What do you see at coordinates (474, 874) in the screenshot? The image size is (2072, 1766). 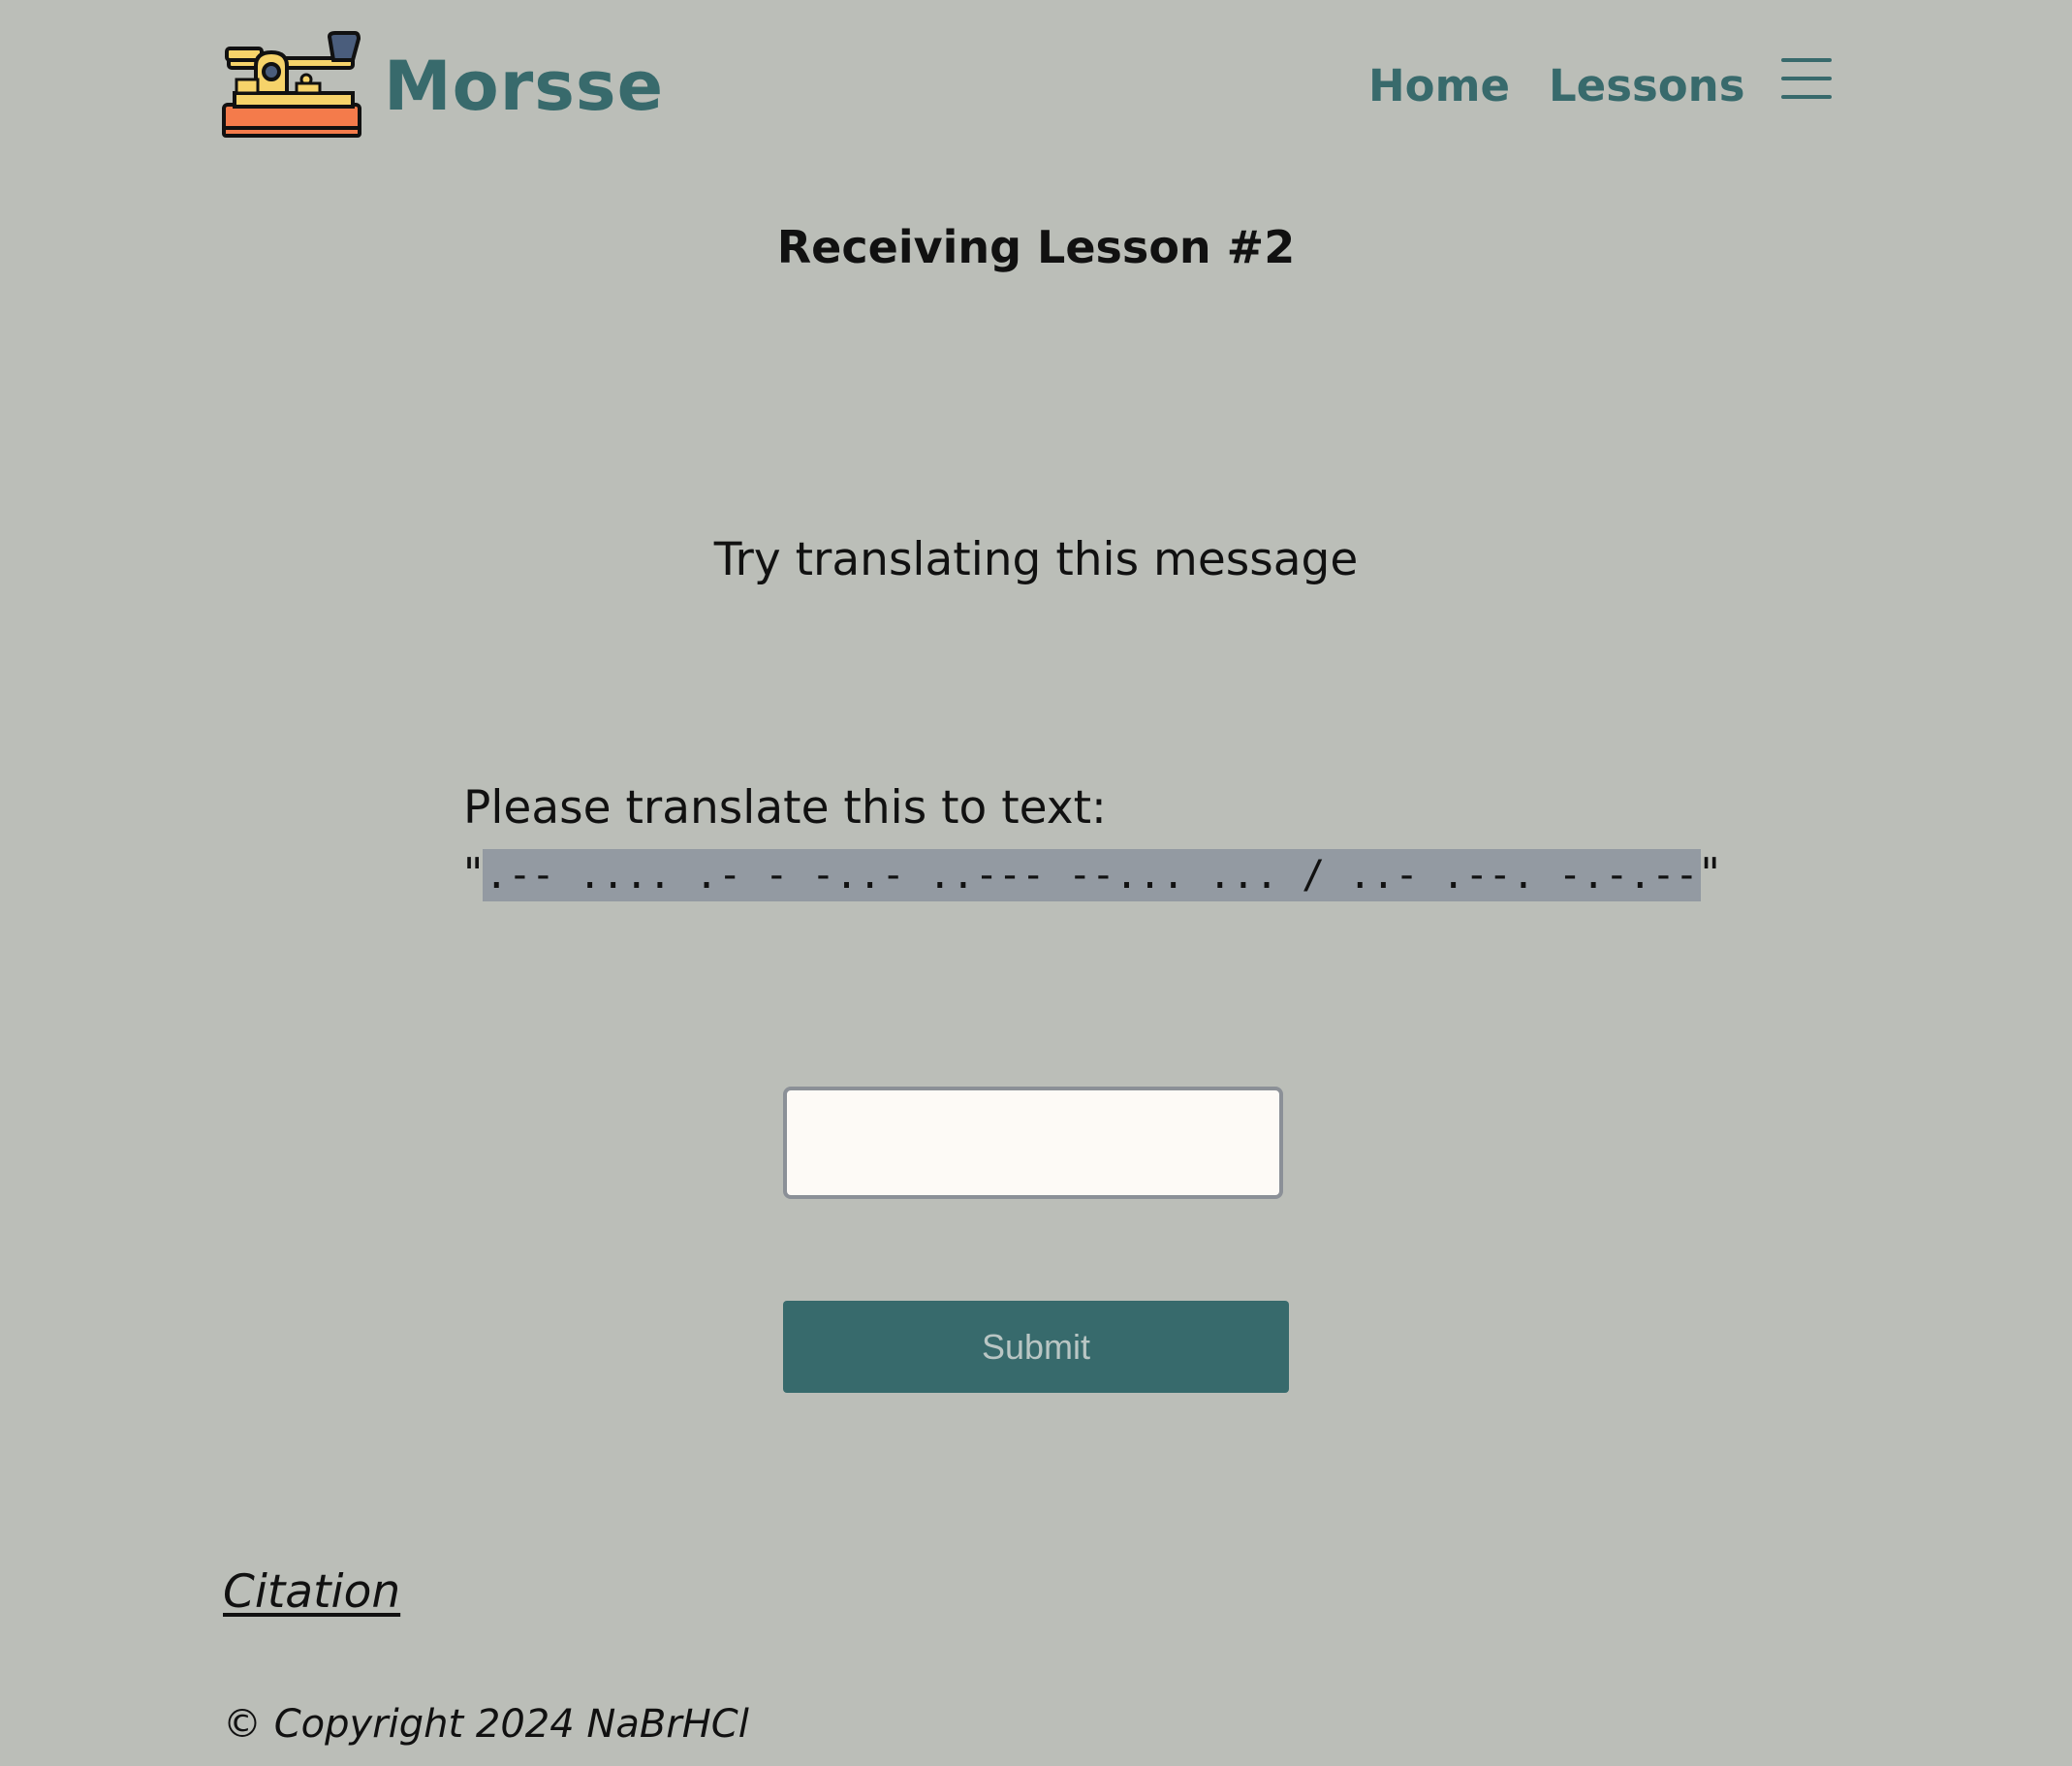 I see `quote-open: "` at bounding box center [474, 874].